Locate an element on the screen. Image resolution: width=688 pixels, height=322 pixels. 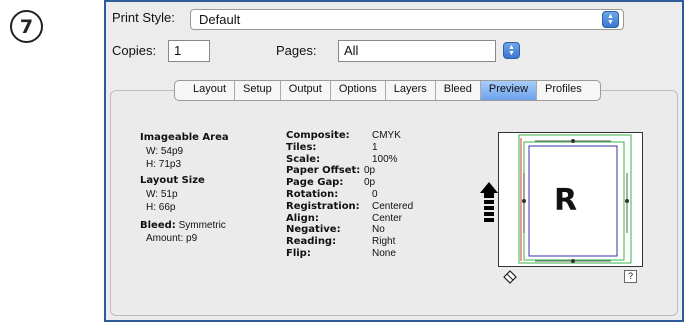
popup-arrows-icon: ▲ ▼ is located at coordinates (610, 19).